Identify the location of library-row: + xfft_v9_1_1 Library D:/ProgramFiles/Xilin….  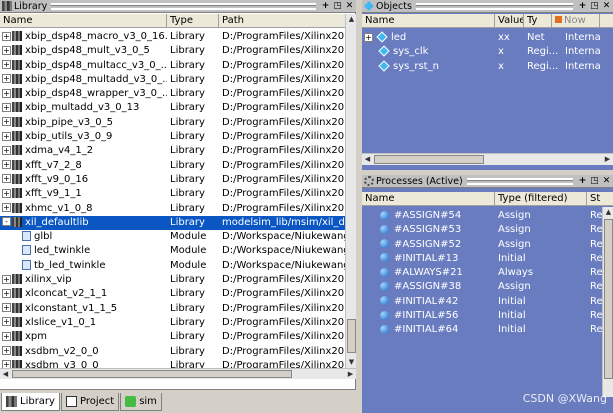
(172, 194).